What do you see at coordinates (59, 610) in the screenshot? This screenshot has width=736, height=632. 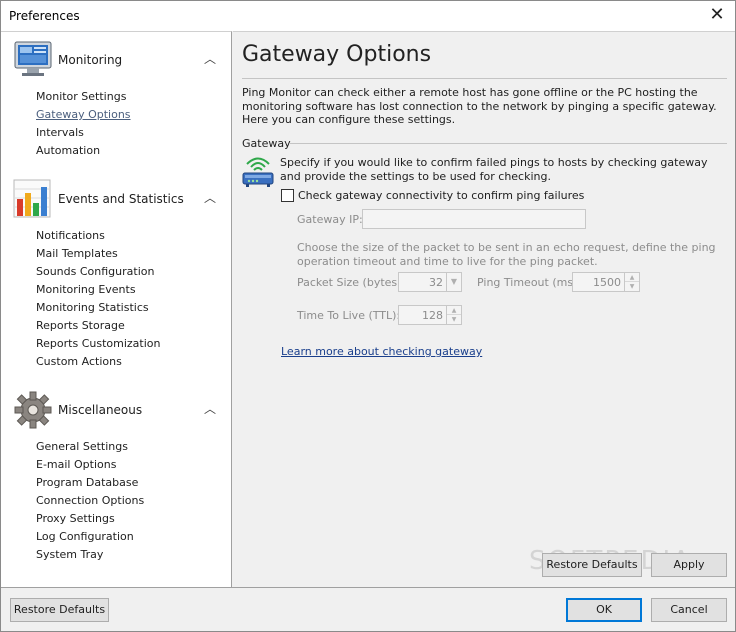 I see `restore-defaults-button: Restore Defaults` at bounding box center [59, 610].